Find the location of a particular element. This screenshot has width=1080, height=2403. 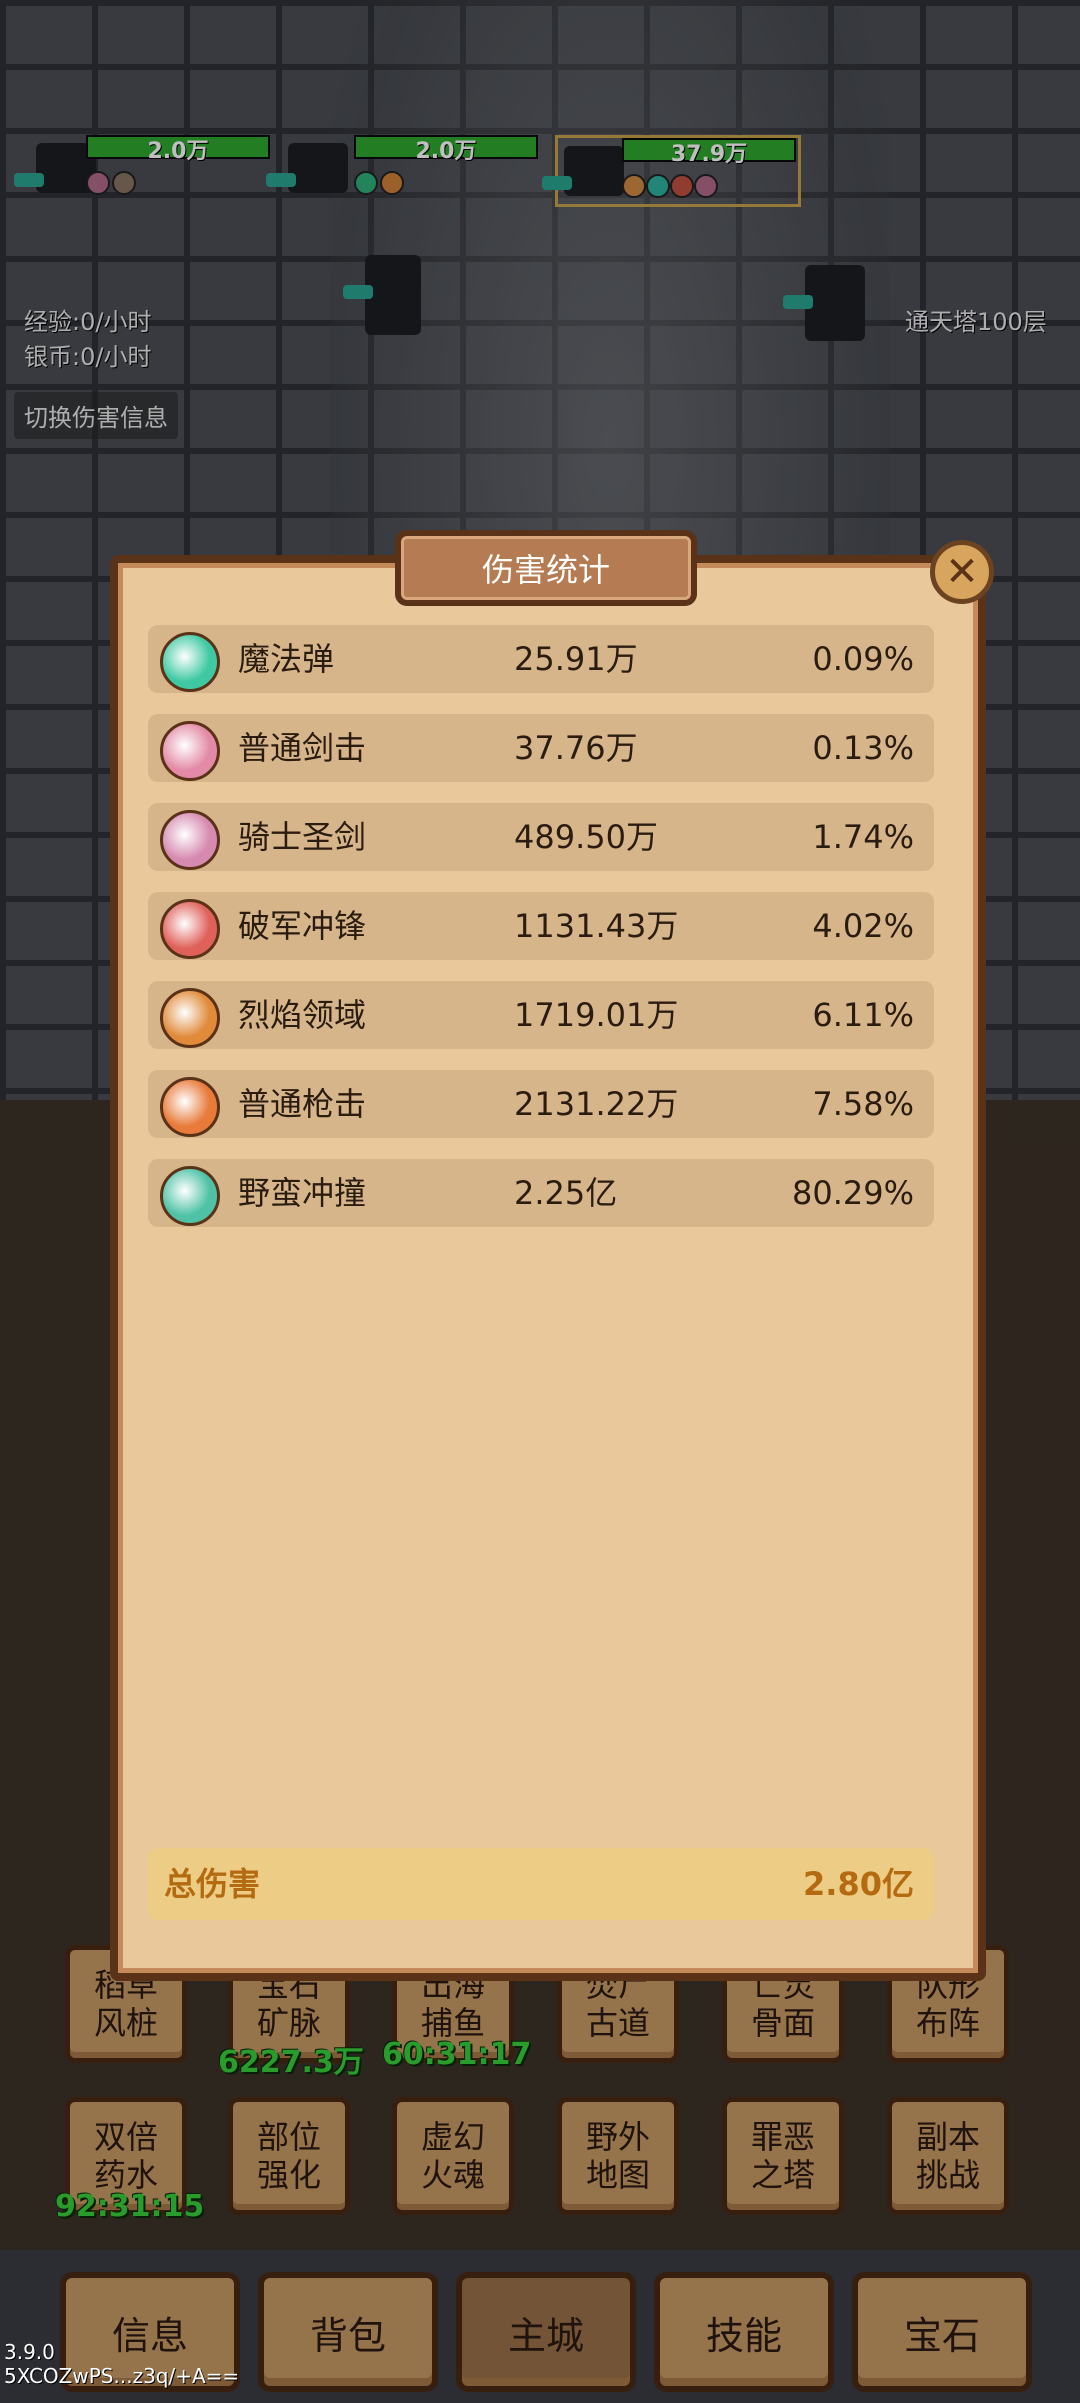

skill-damage: 1131.43万 is located at coordinates (596, 926).